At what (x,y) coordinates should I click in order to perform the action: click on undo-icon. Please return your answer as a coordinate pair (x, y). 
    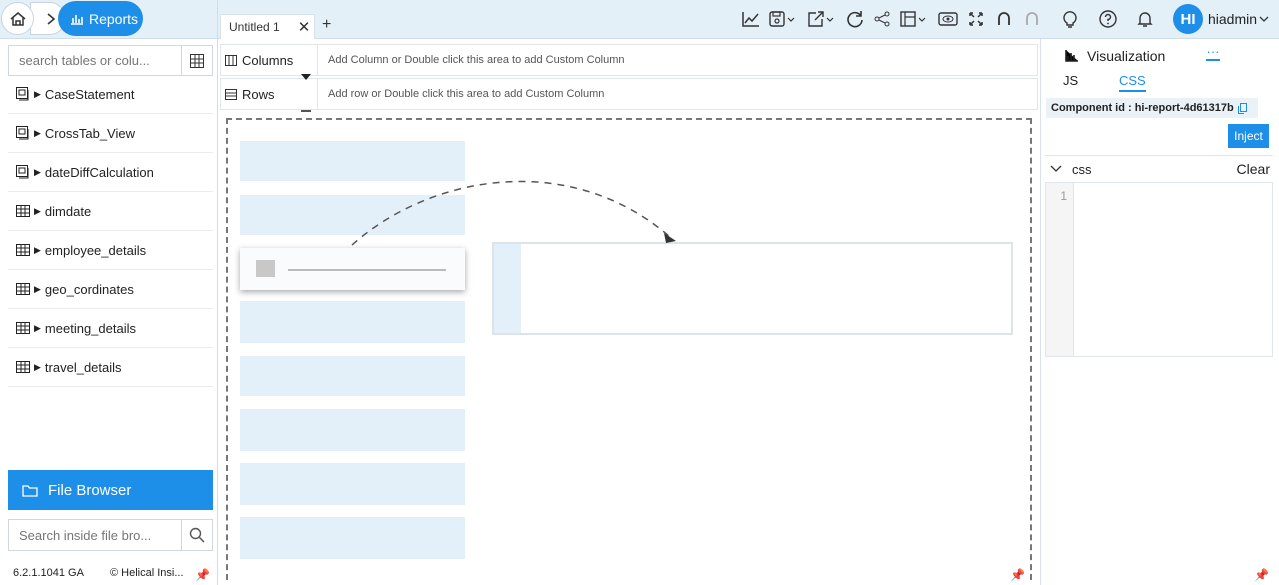
    Looking at the image, I should click on (1004, 19).